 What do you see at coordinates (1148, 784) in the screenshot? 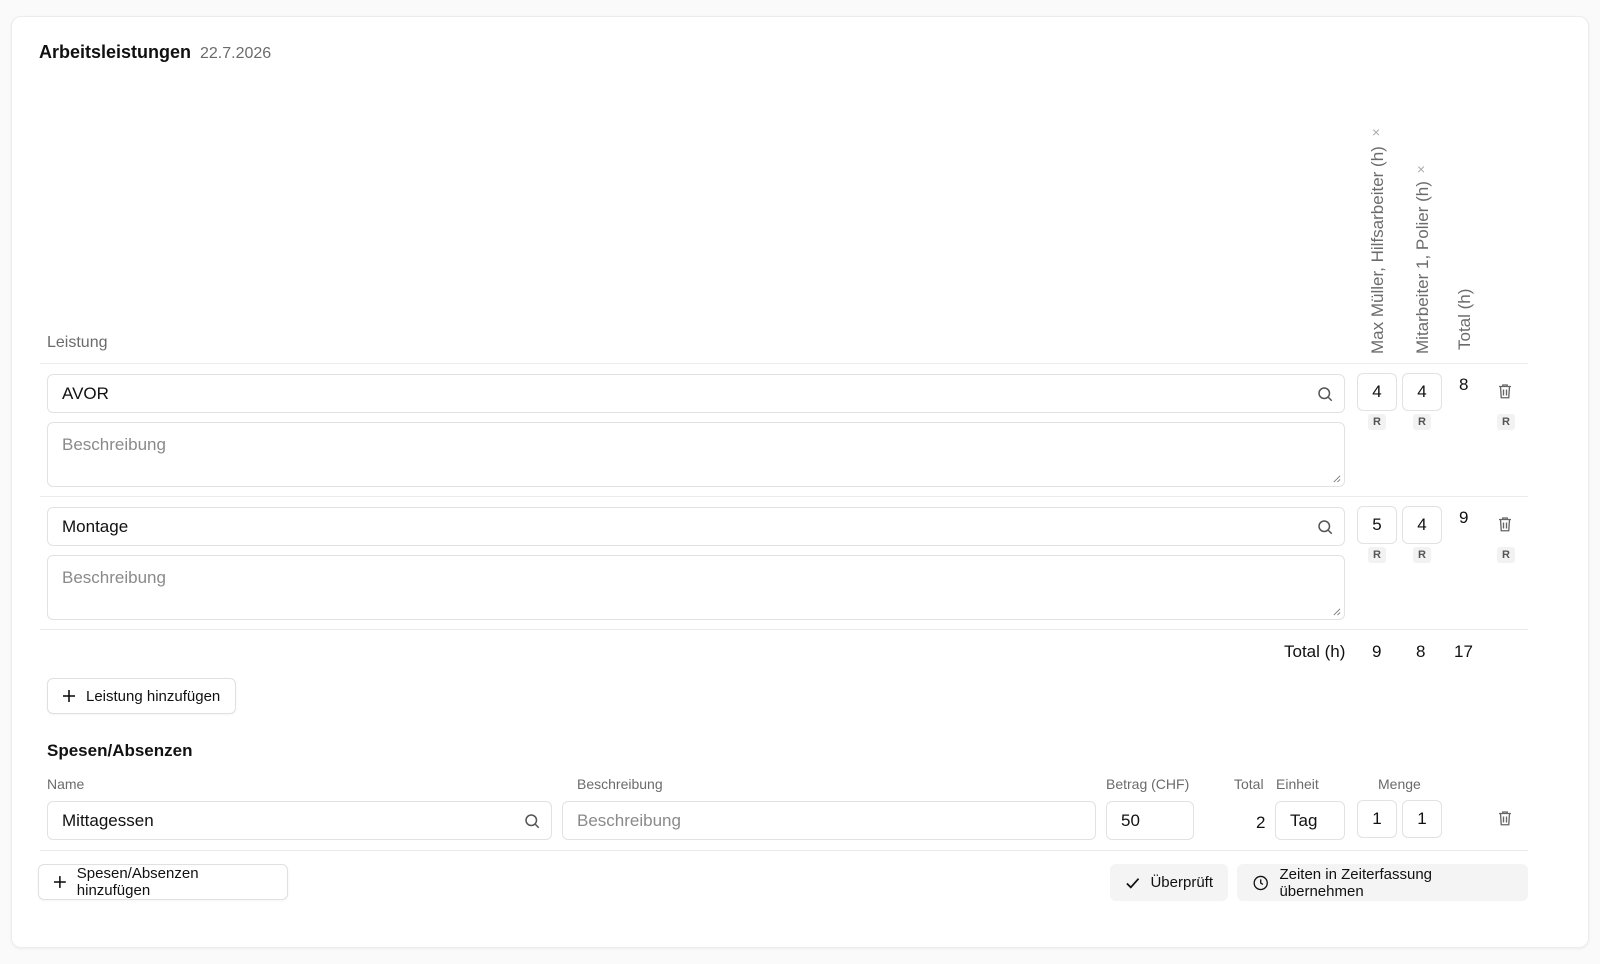
I see `amount-column-header: Betrag (CHF)` at bounding box center [1148, 784].